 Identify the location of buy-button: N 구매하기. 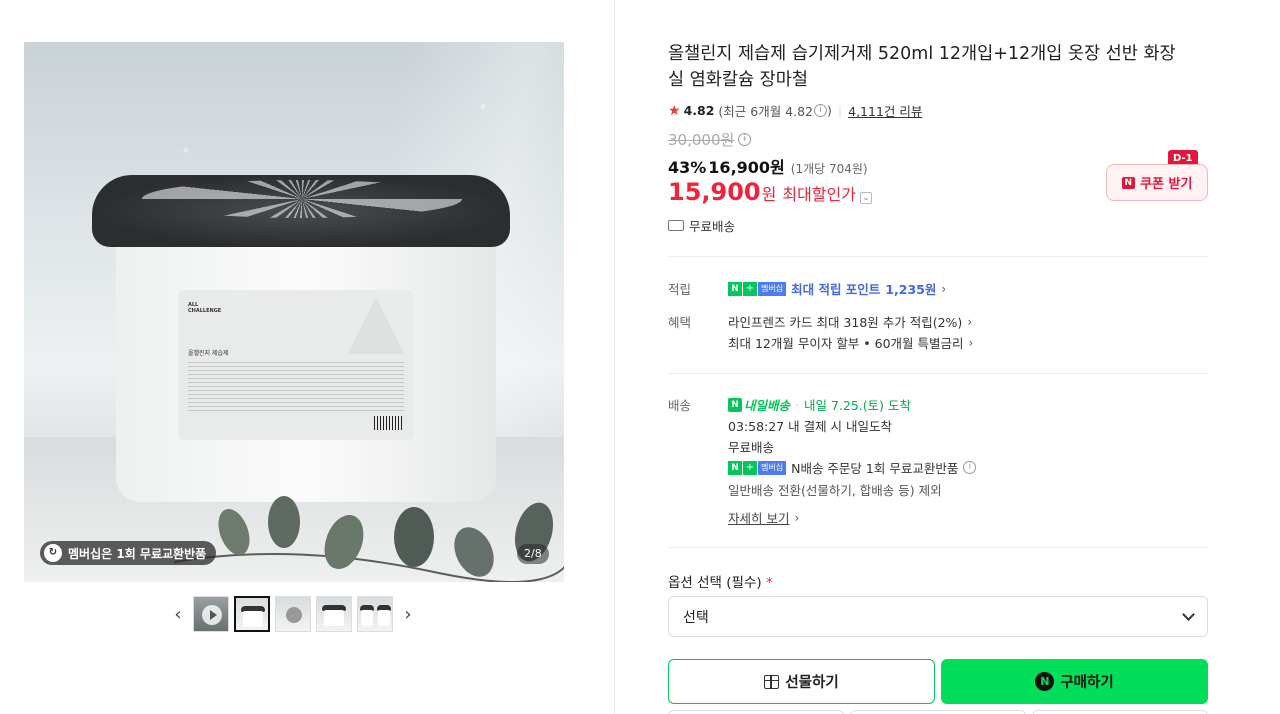
(1074, 681).